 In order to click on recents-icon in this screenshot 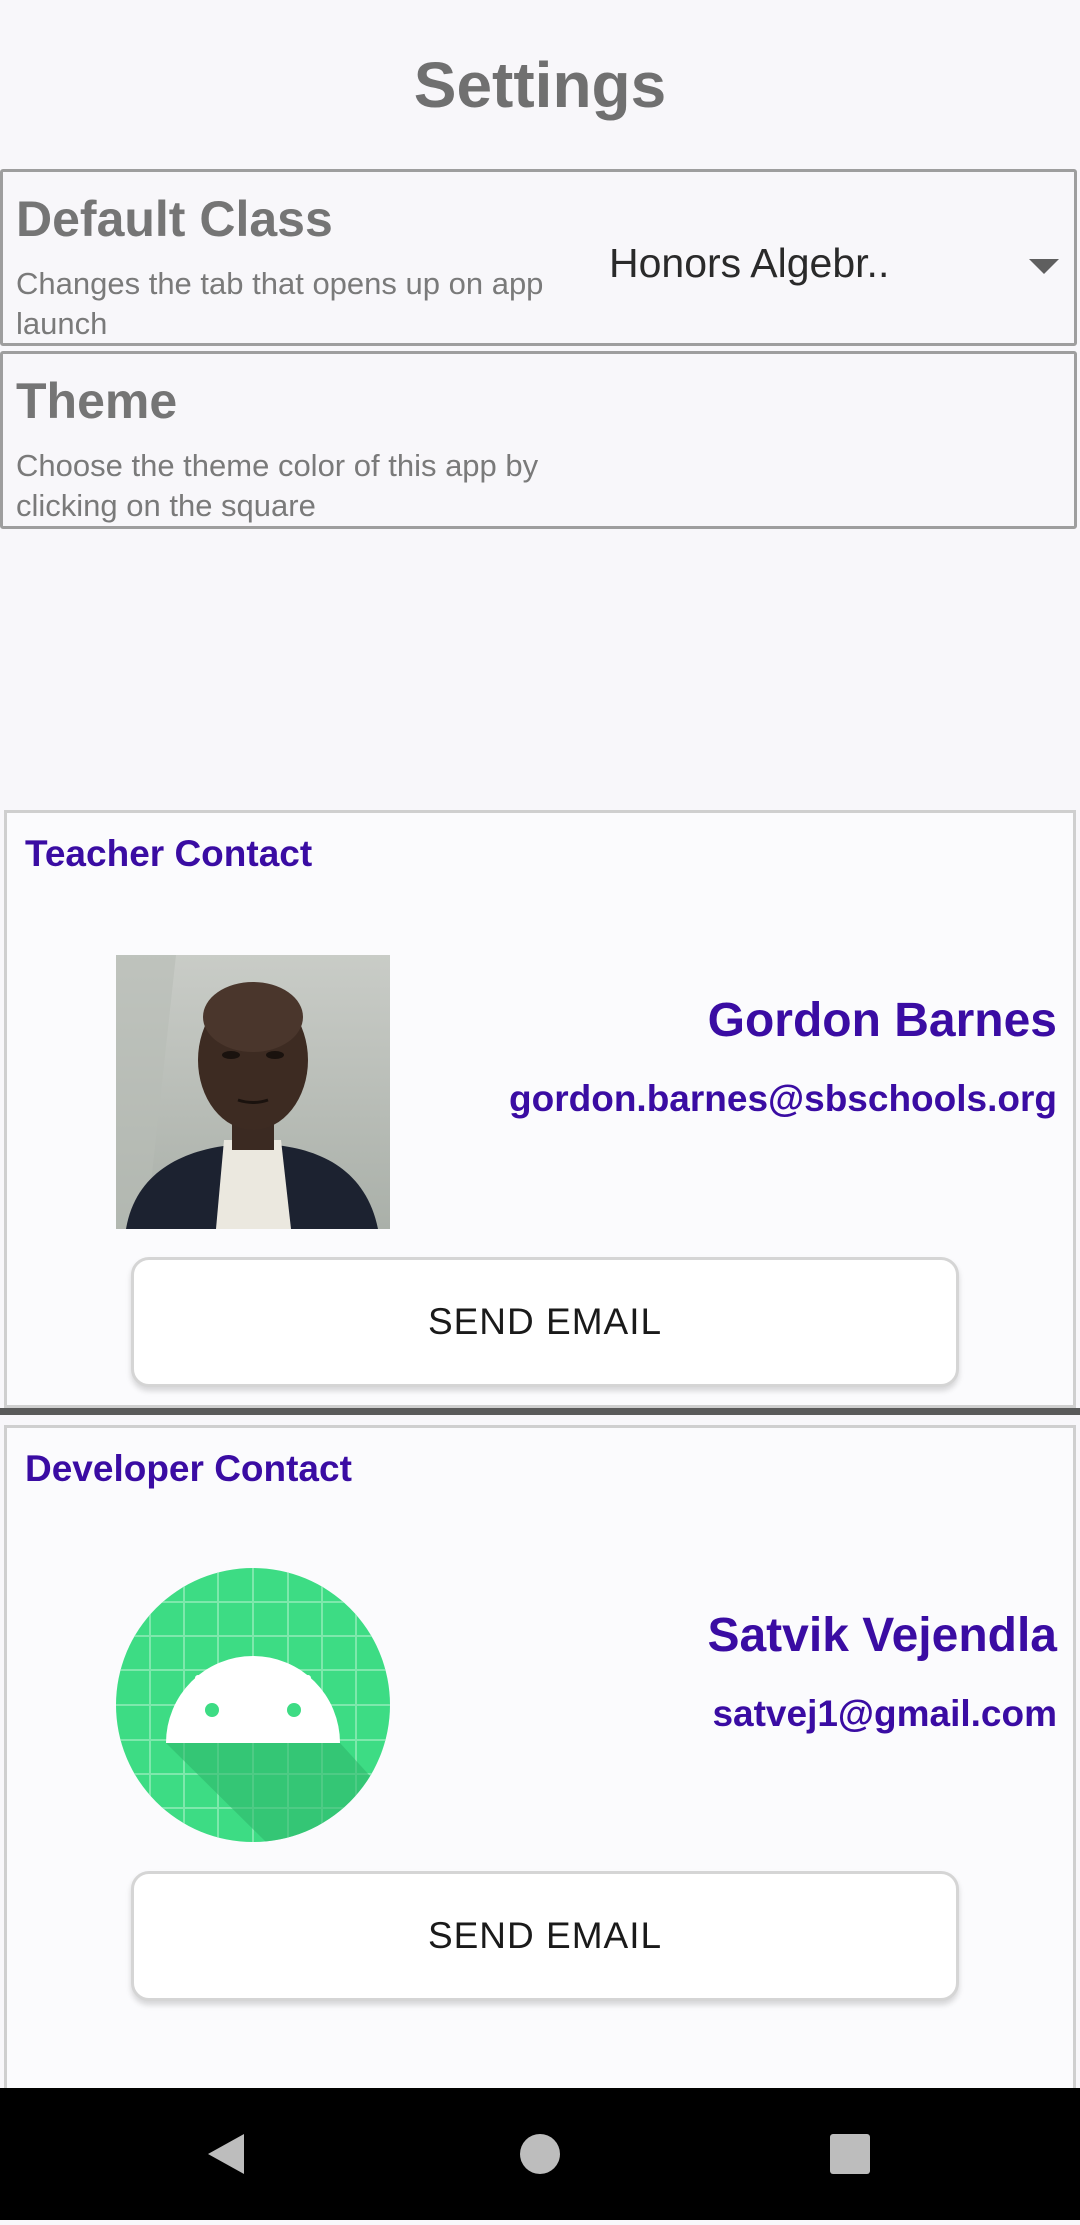, I will do `click(850, 2154)`.